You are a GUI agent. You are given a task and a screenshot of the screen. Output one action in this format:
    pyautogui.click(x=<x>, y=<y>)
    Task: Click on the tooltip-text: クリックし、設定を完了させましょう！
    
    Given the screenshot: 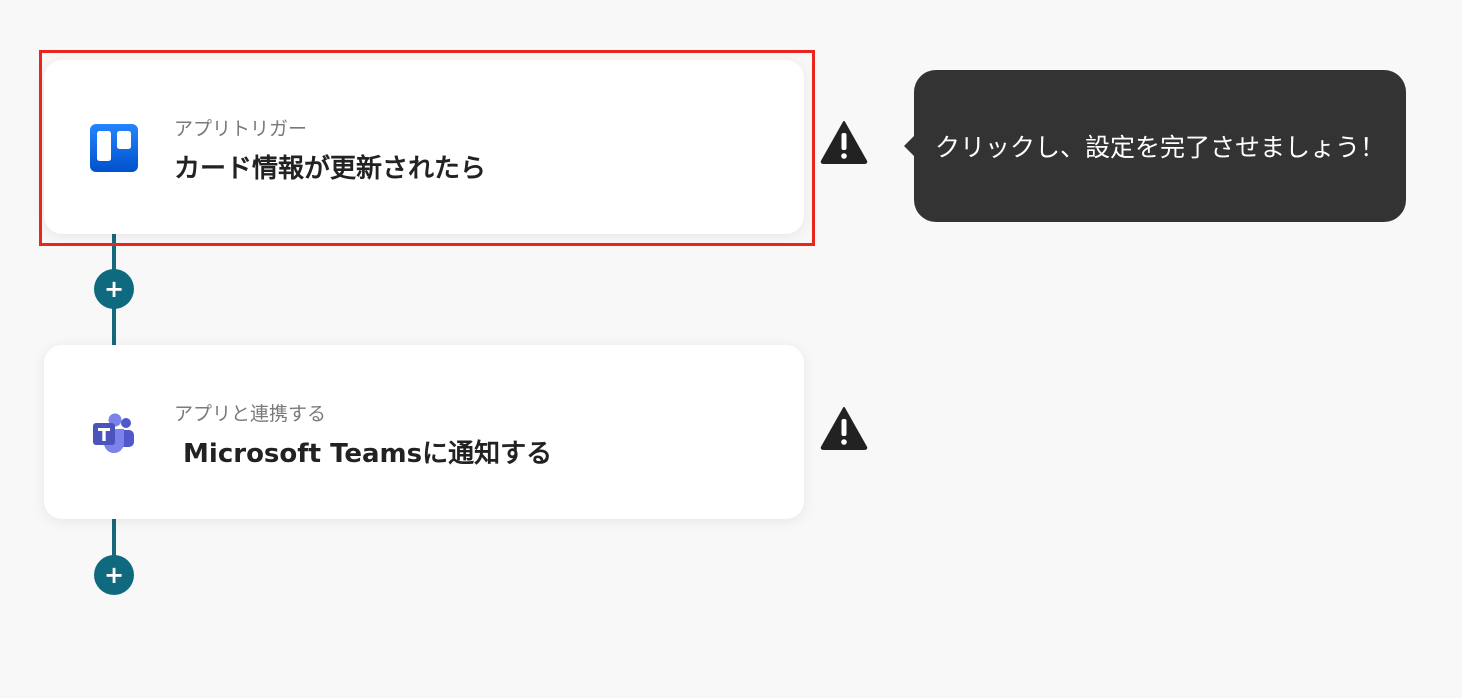 What is the action you would take?
    pyautogui.click(x=1159, y=147)
    